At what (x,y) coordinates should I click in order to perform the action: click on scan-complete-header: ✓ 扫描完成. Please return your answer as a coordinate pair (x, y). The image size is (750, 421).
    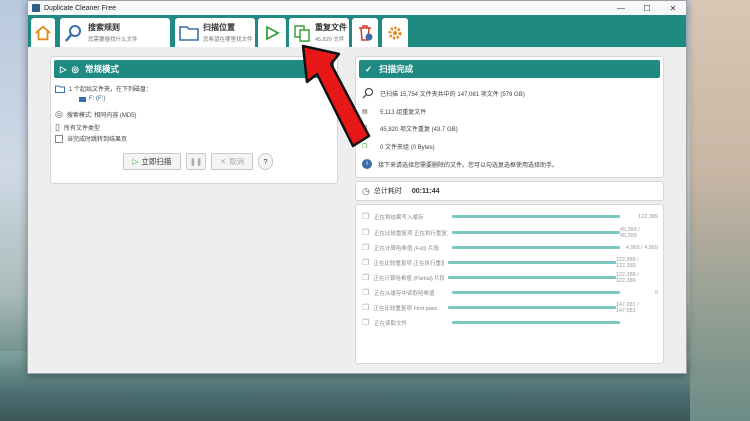
    Looking at the image, I should click on (509, 69).